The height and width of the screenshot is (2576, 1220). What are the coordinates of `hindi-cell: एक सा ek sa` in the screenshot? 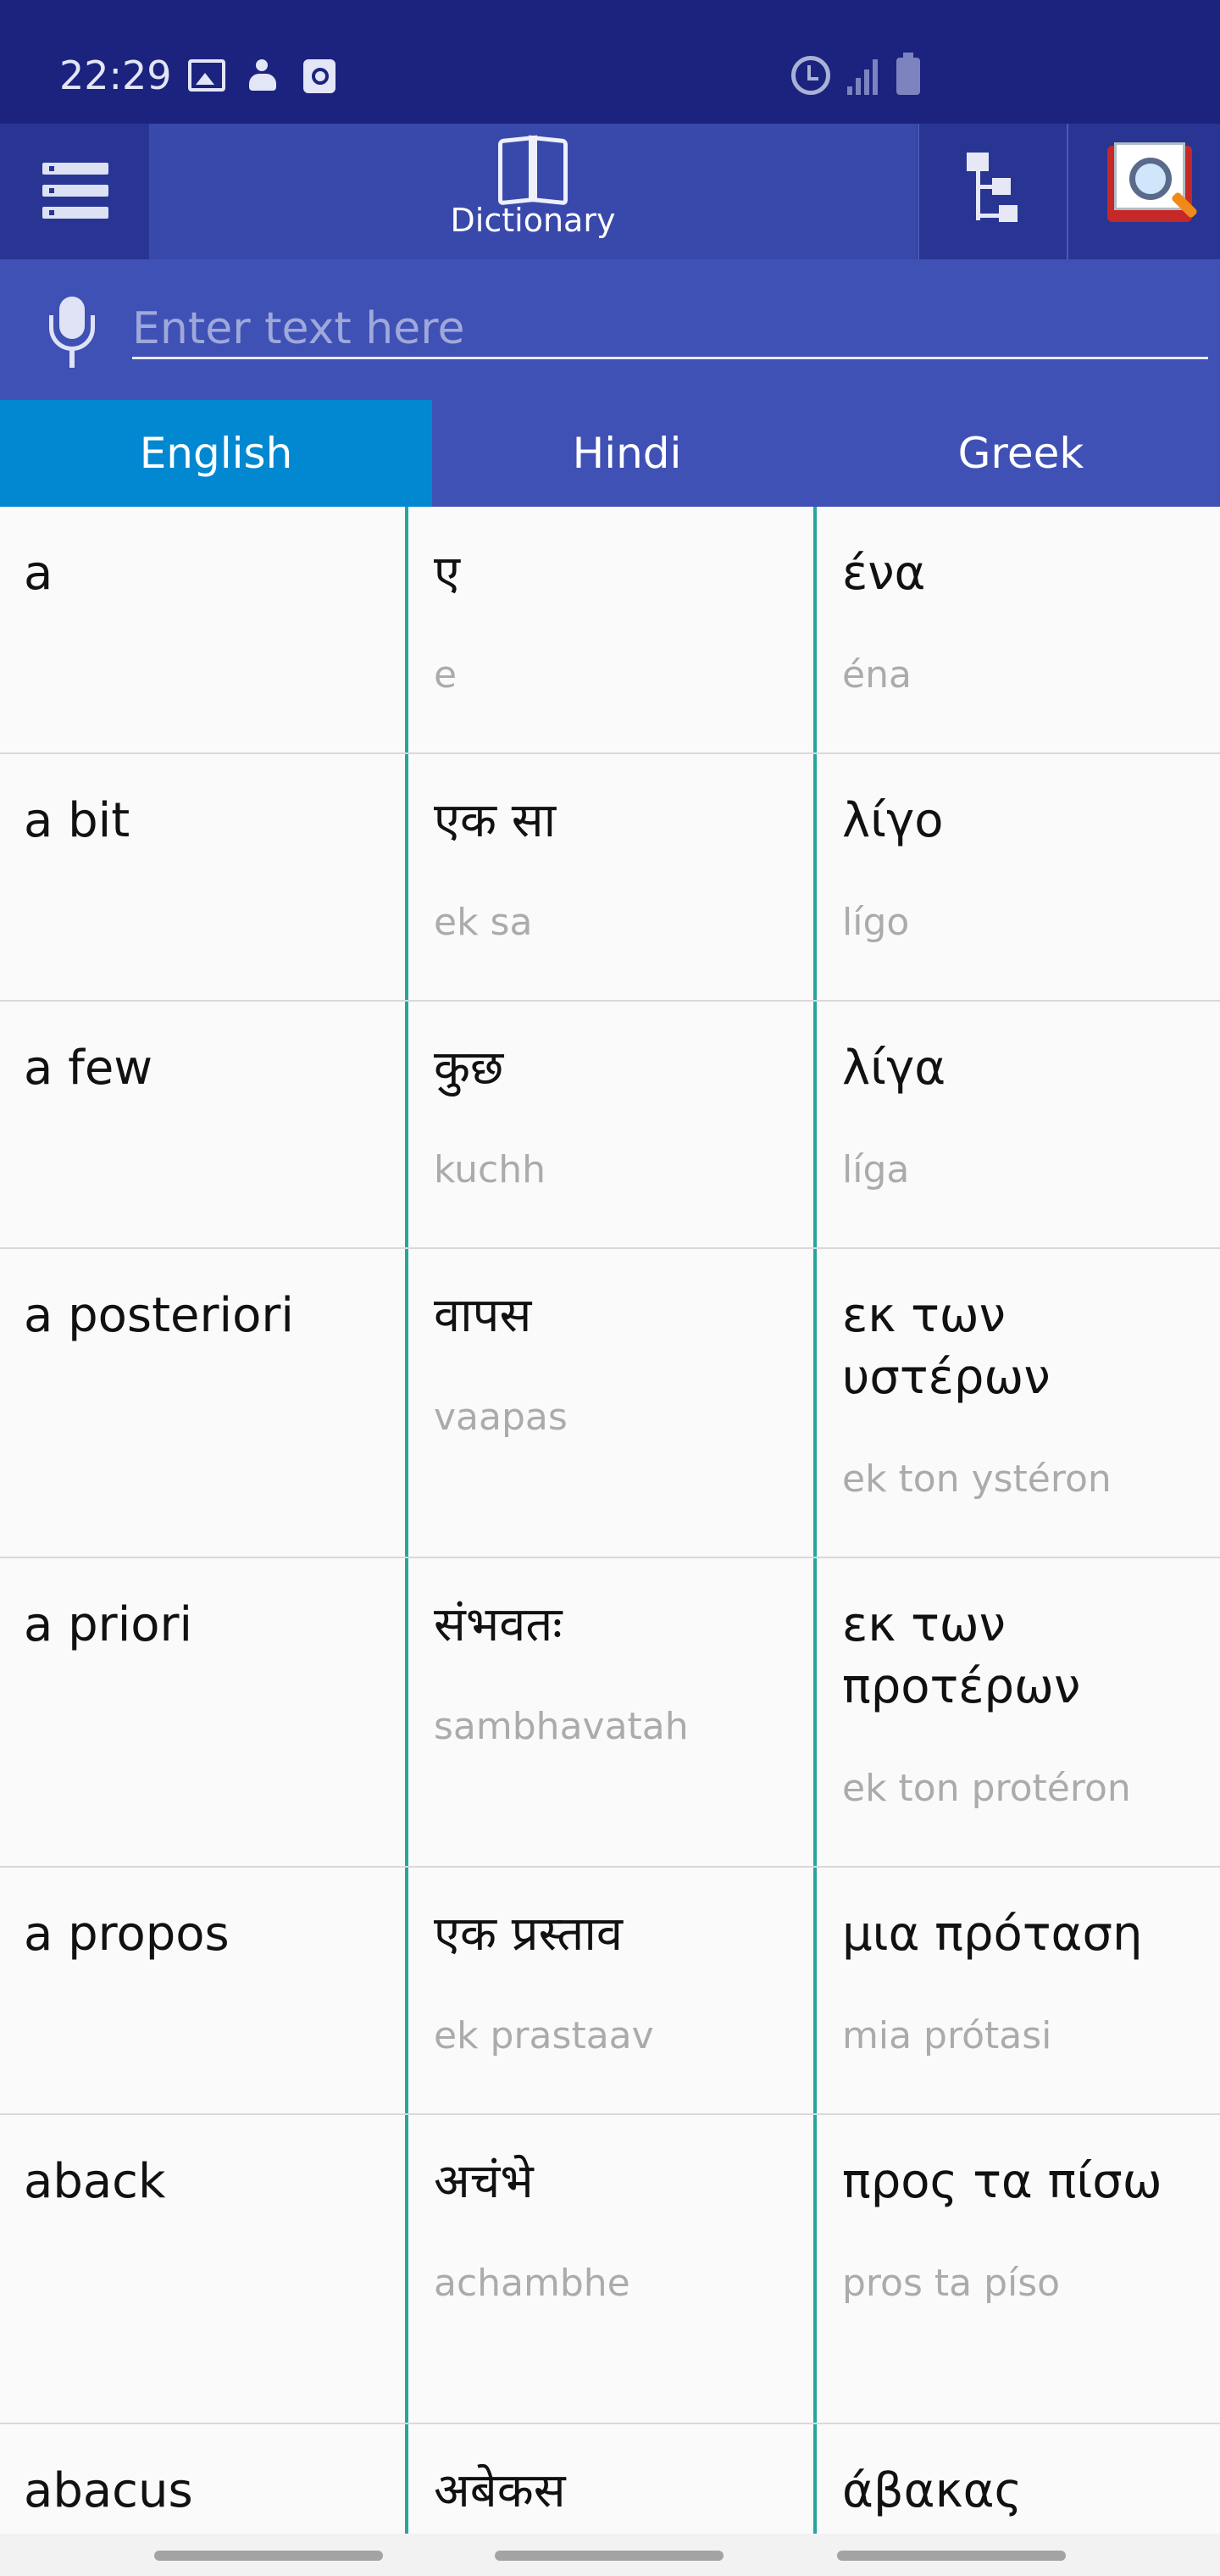 It's located at (609, 877).